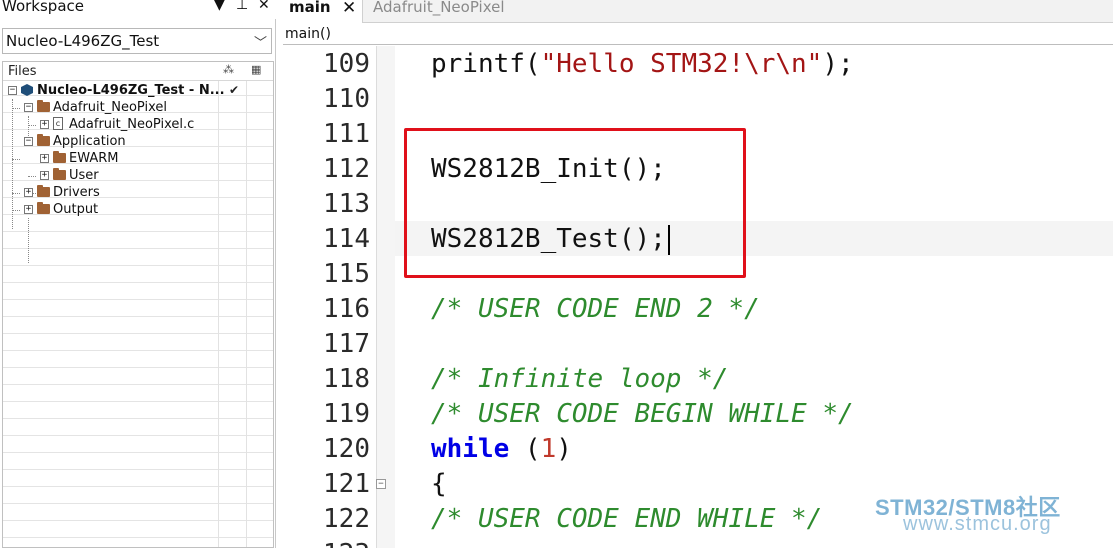 This screenshot has width=1113, height=548. Describe the element at coordinates (470, 449) in the screenshot. I see `code-token: while` at that location.